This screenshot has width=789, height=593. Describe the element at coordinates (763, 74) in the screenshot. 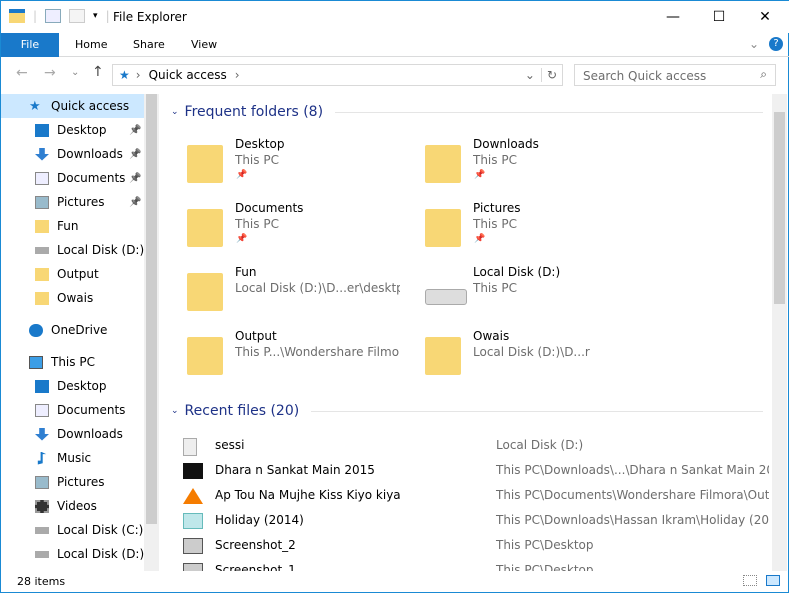

I see `search-icon: ⌕` at that location.